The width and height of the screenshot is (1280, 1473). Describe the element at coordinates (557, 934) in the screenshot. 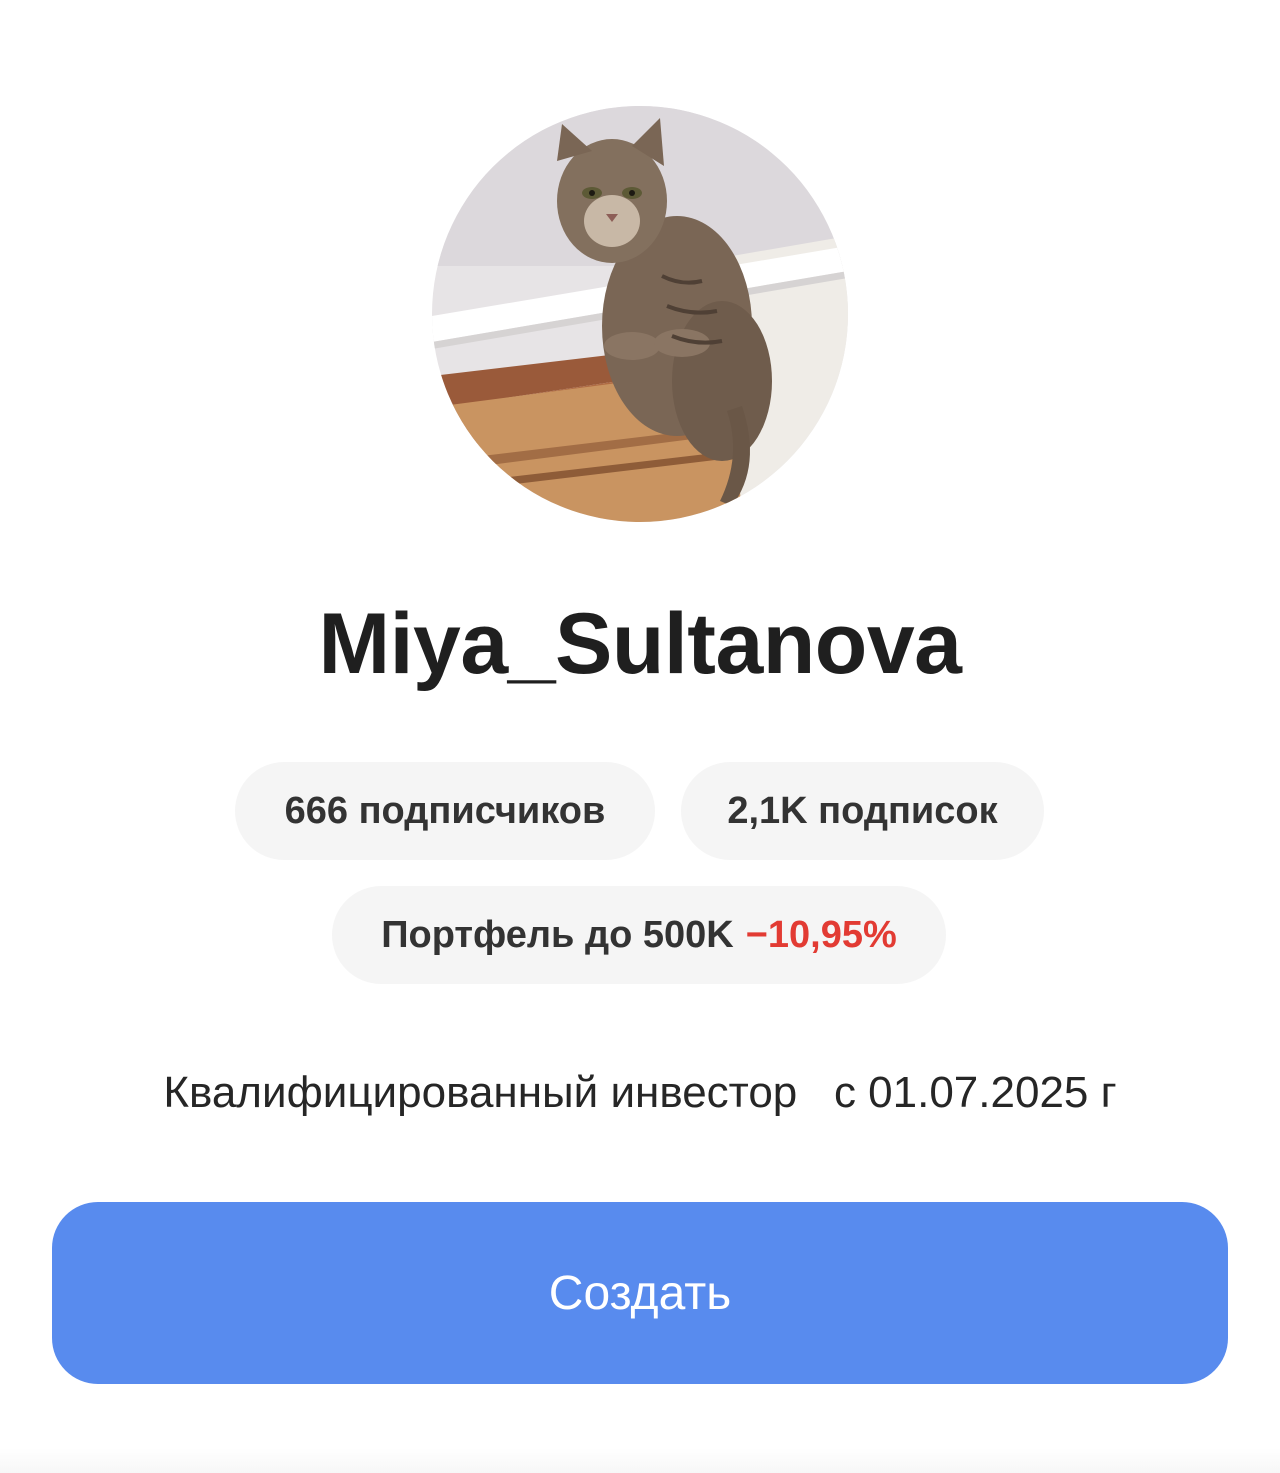

I see `portfolio-label: Портфель до 500K` at that location.